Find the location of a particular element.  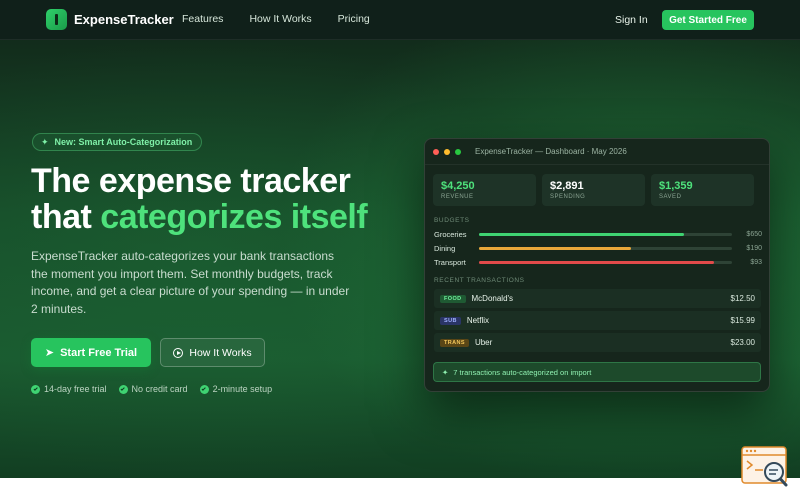

how-it-works-button: How It Works is located at coordinates (212, 352).